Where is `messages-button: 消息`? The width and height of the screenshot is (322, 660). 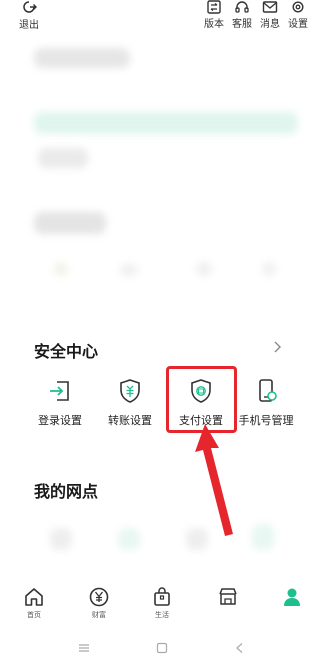 messages-button: 消息 is located at coordinates (270, 15).